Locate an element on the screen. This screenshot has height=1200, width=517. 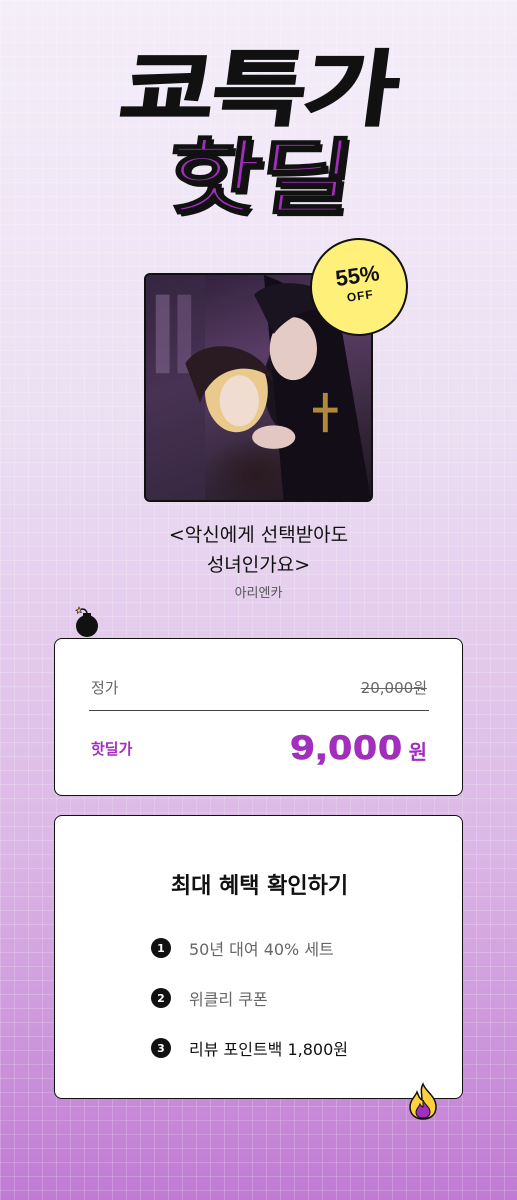
regular-price-value: 20,000원 is located at coordinates (393, 688).